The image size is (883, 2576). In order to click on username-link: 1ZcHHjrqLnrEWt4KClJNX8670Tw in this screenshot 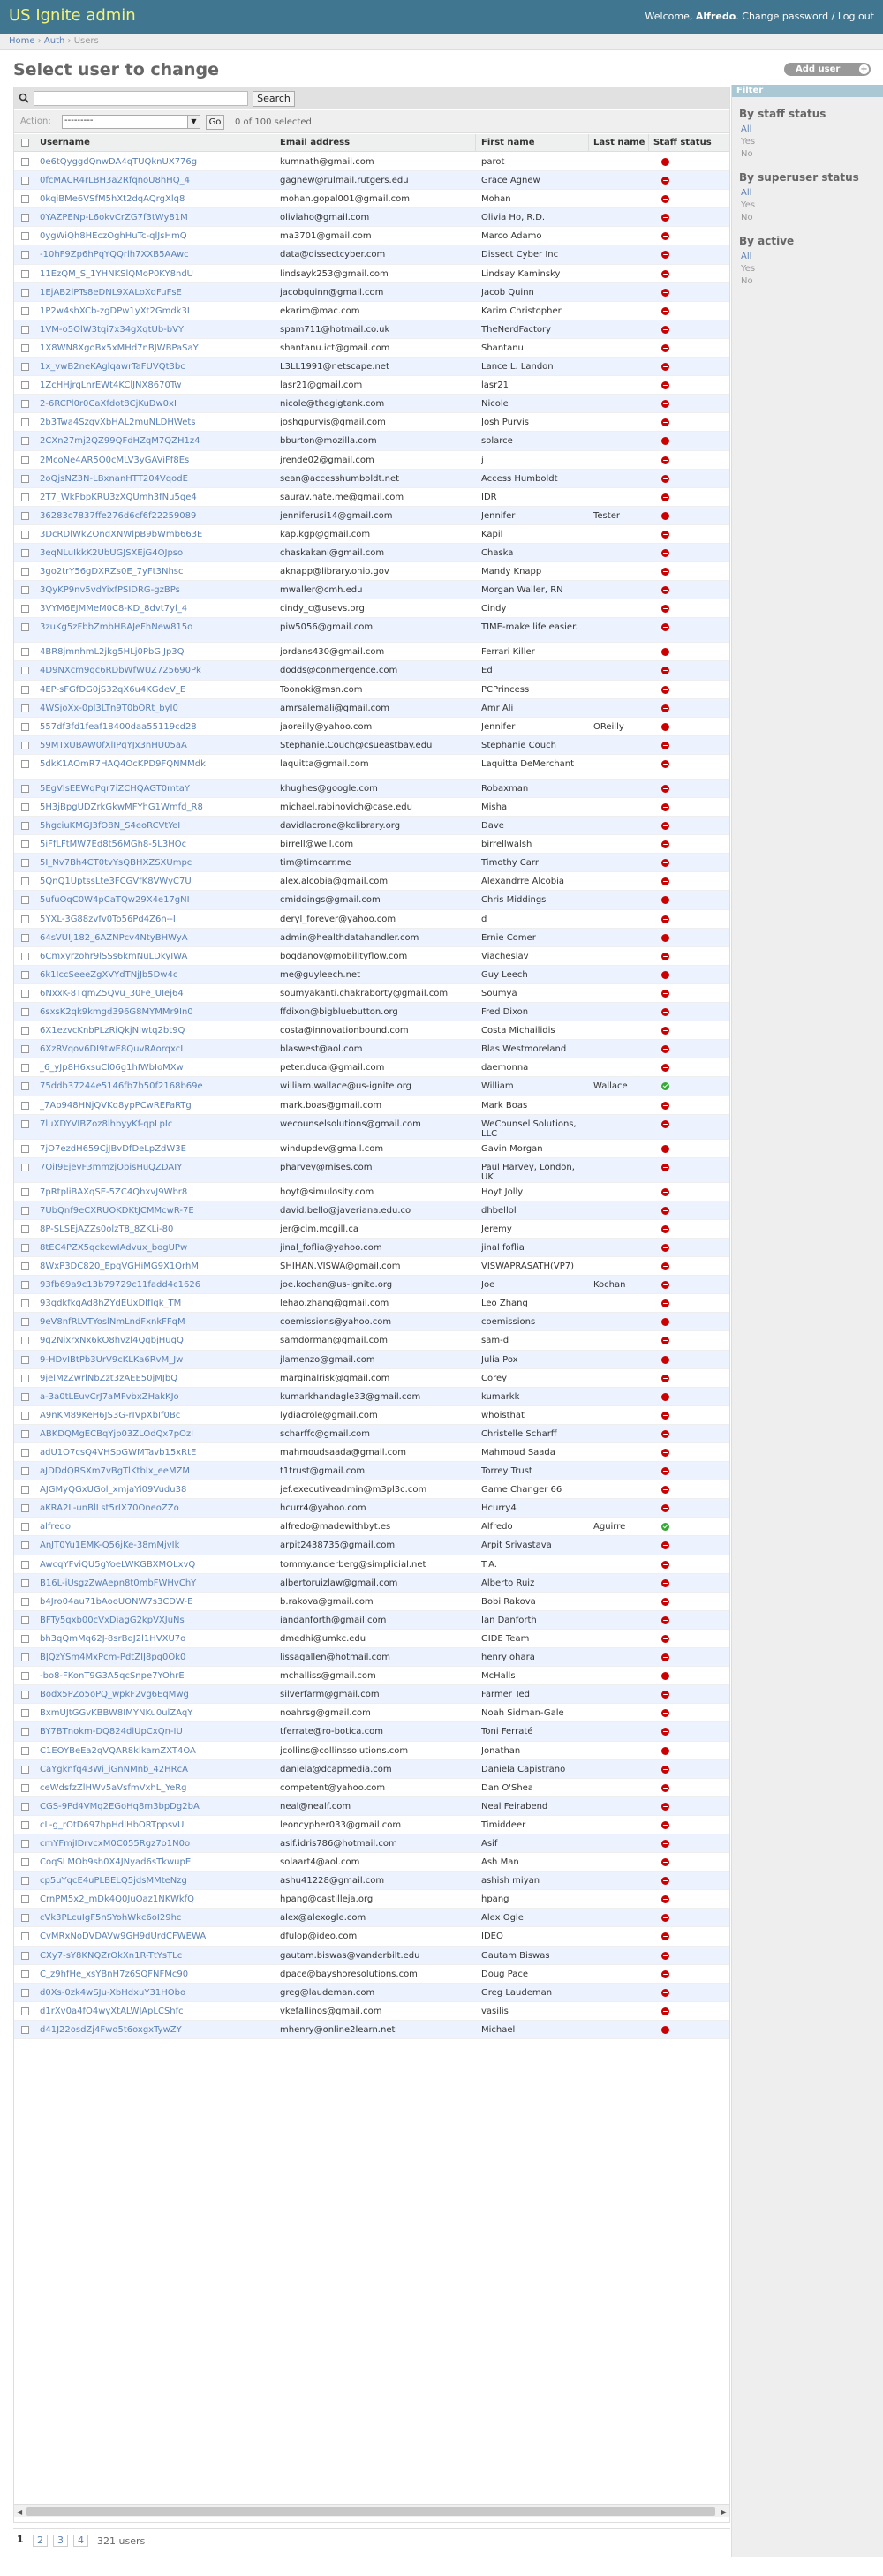, I will do `click(144, 385)`.